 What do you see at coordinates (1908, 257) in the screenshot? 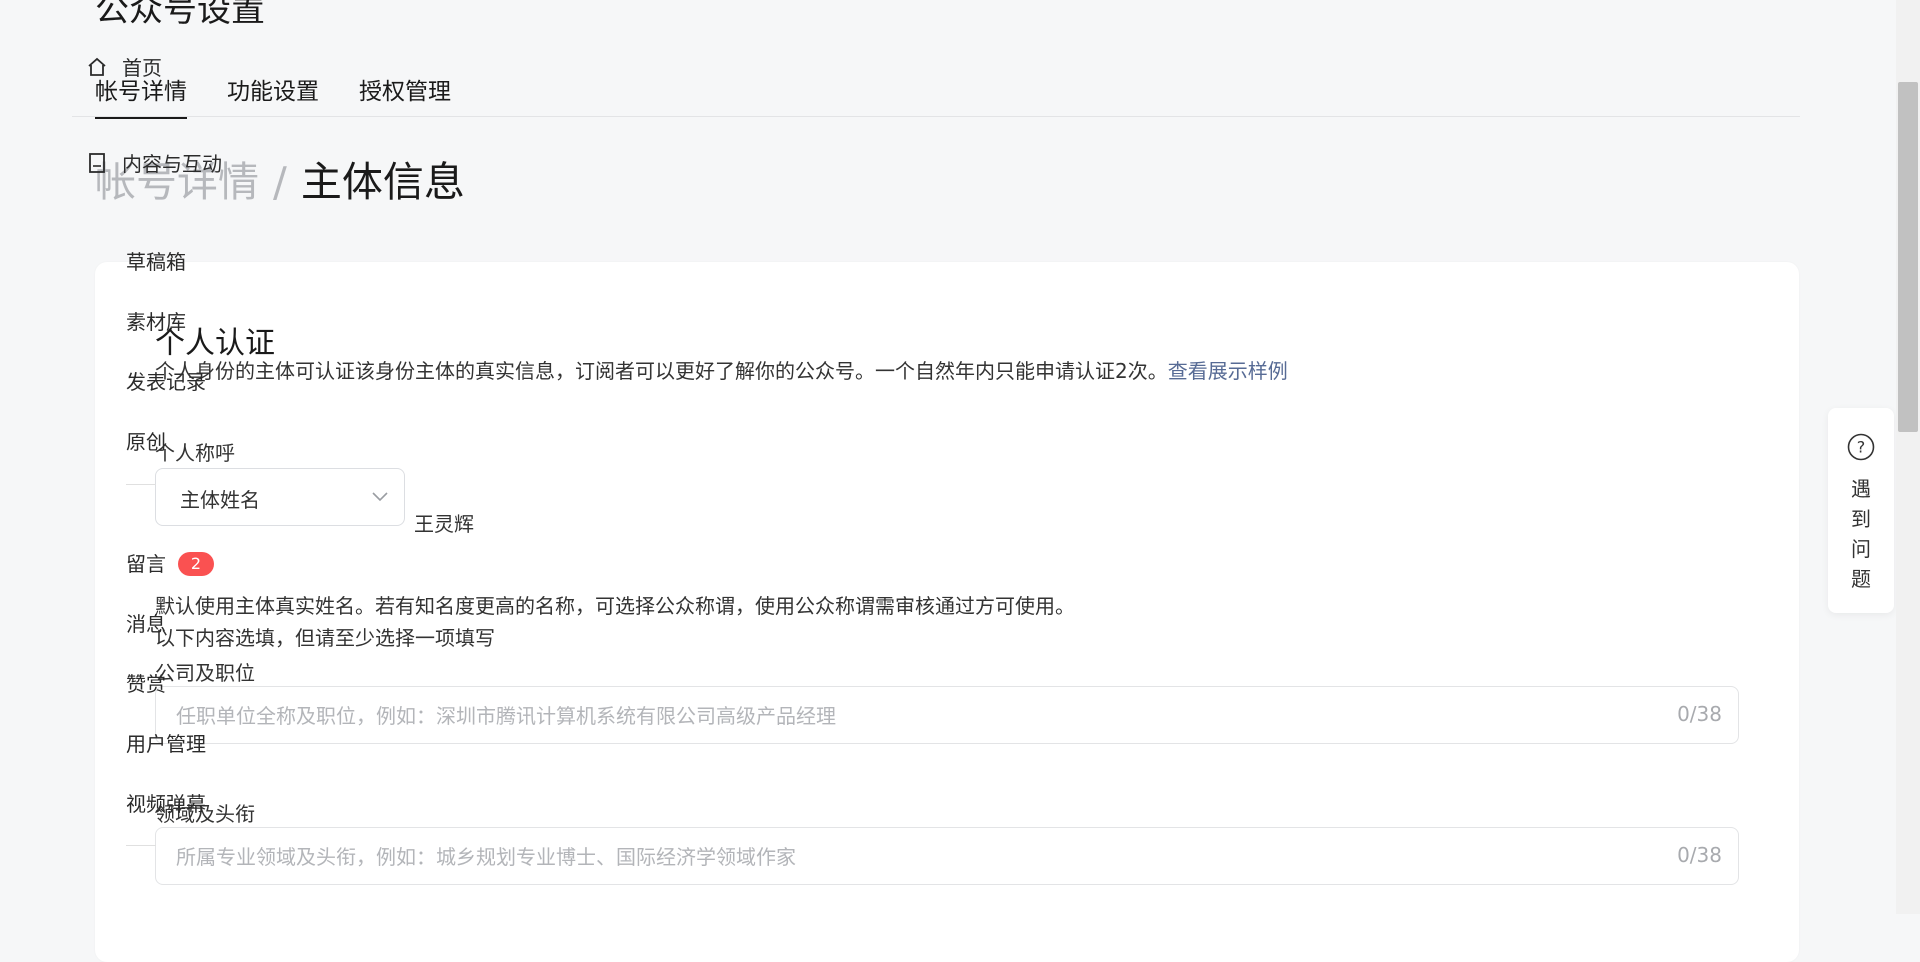
I see `scrollbar-thumb` at bounding box center [1908, 257].